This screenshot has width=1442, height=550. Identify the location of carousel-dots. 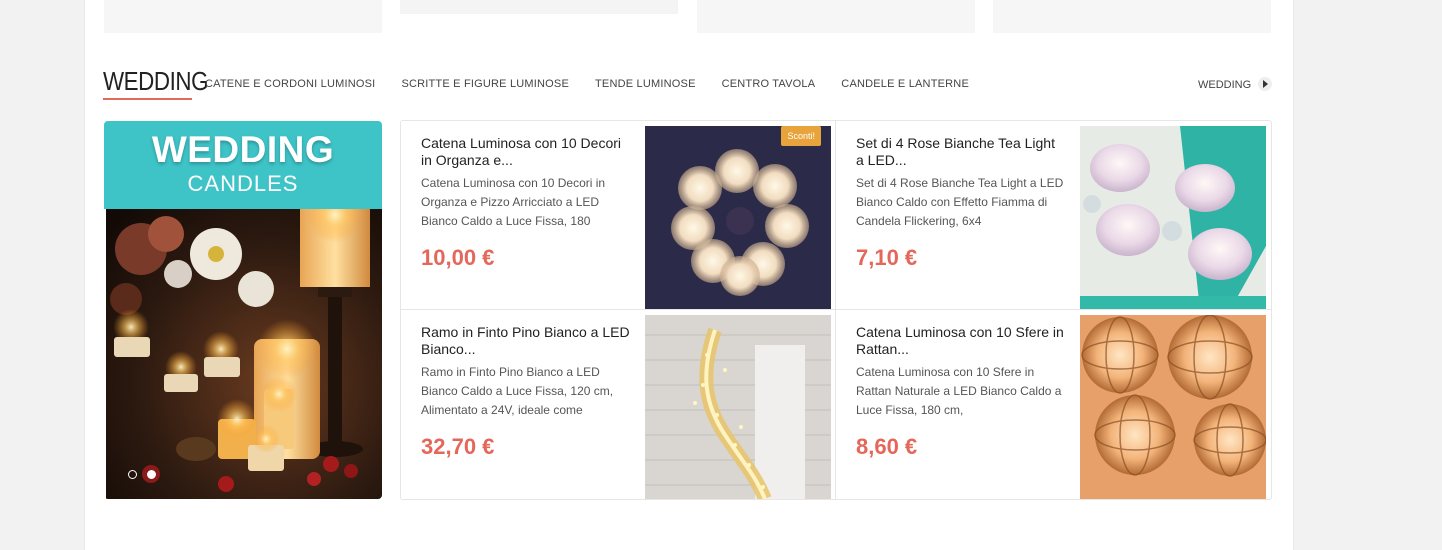
(147, 474).